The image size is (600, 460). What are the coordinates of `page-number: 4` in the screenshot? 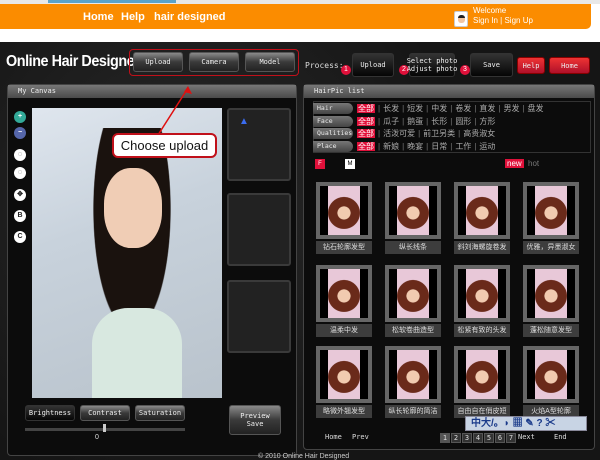 It's located at (478, 438).